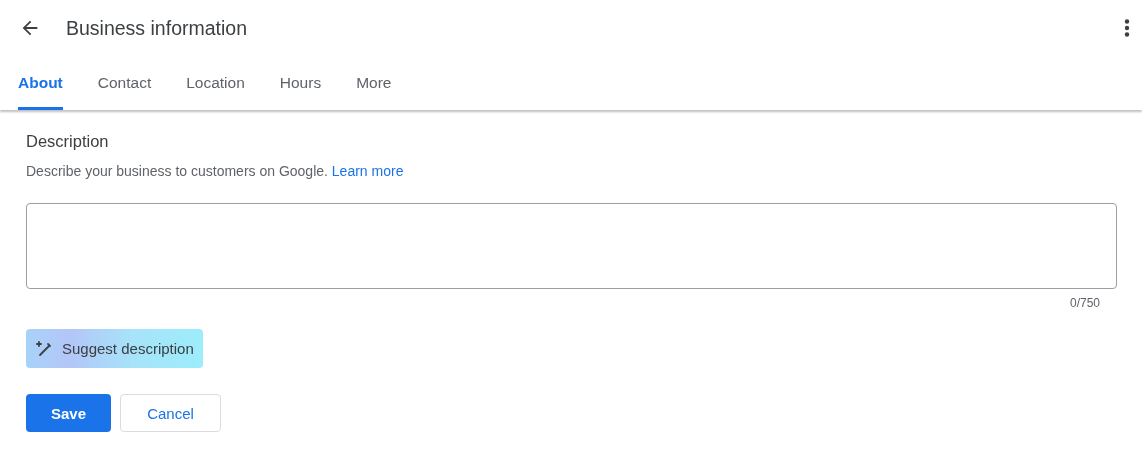  What do you see at coordinates (68, 413) in the screenshot?
I see `save-button: Save` at bounding box center [68, 413].